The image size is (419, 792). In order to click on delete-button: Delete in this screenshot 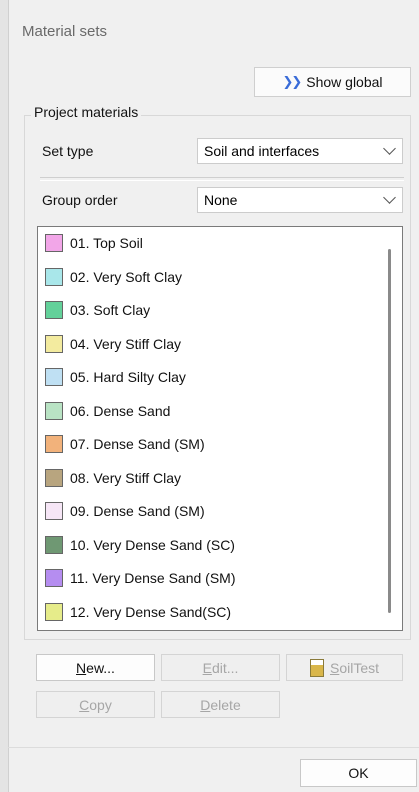, I will do `click(220, 704)`.